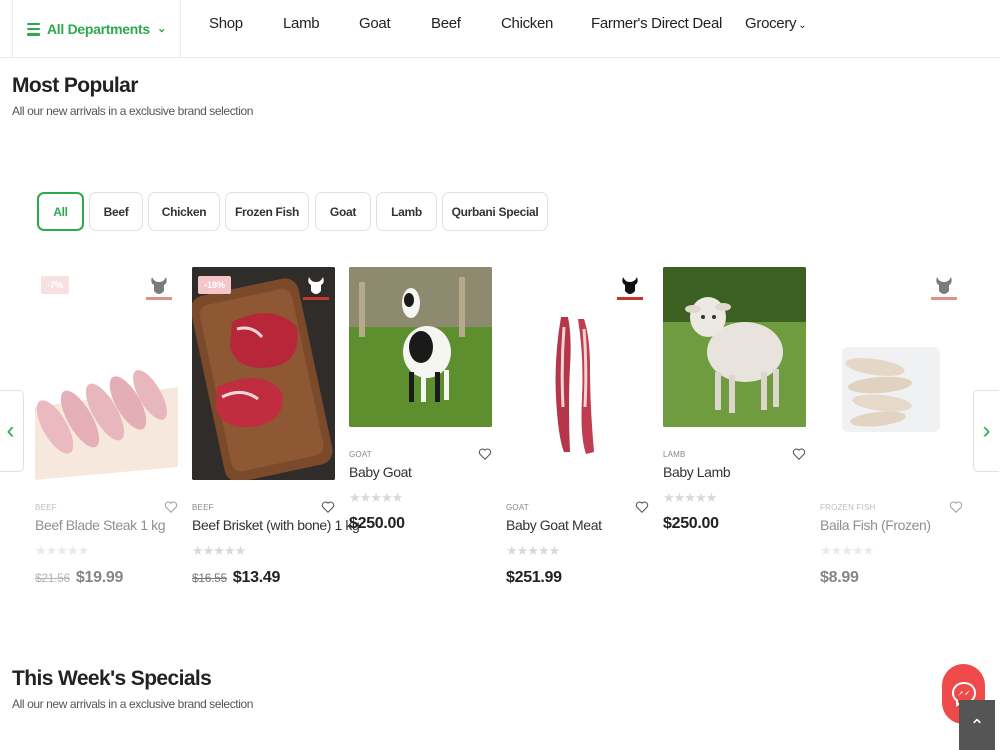 The width and height of the screenshot is (1000, 750). Describe the element at coordinates (375, 23) in the screenshot. I see `nav-goat: Goat` at that location.